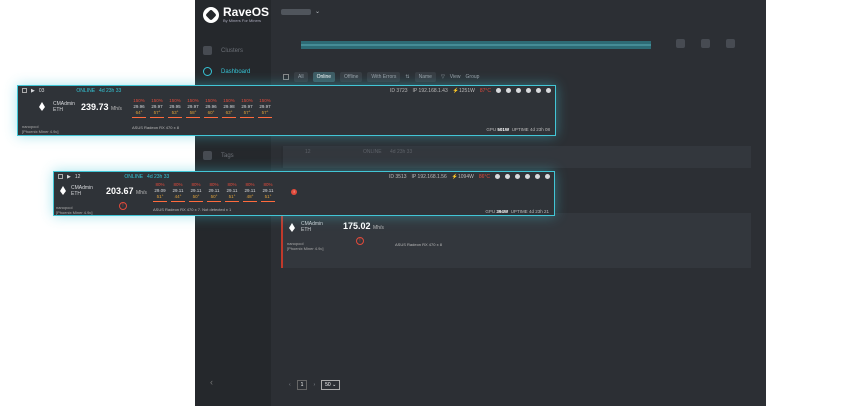 Image resolution: width=851 pixels, height=406 pixels. I want to click on dashboard-icon, so click(207, 71).